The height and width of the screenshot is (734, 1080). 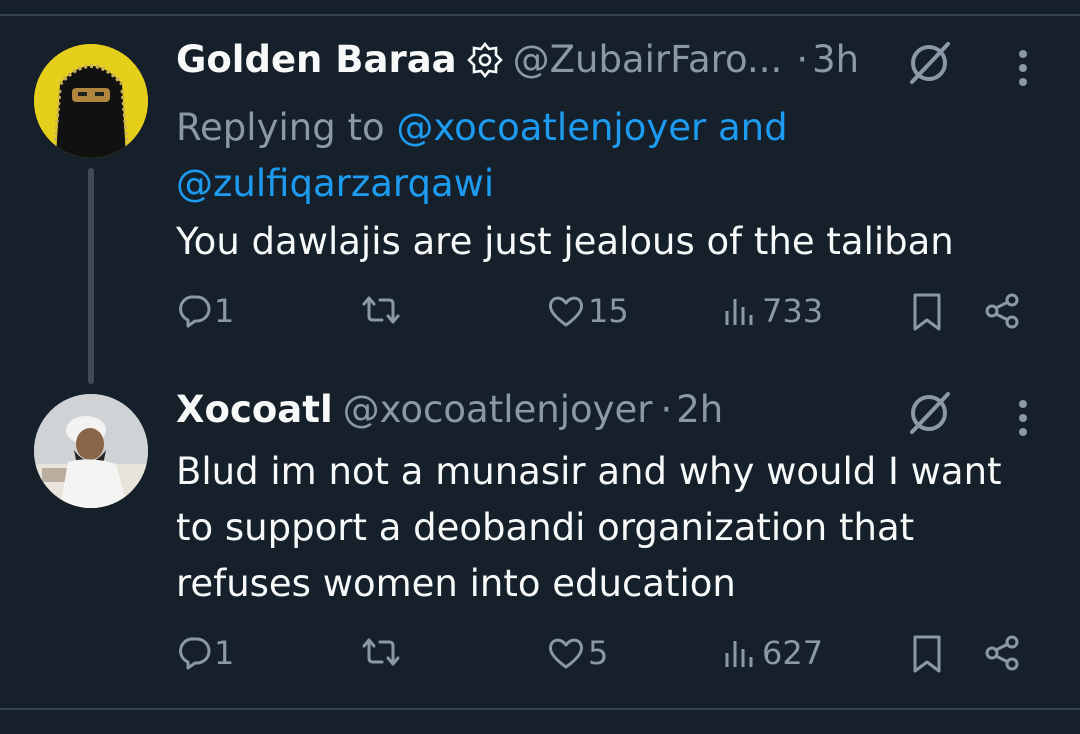 What do you see at coordinates (608, 311) in the screenshot?
I see `like-count: 15` at bounding box center [608, 311].